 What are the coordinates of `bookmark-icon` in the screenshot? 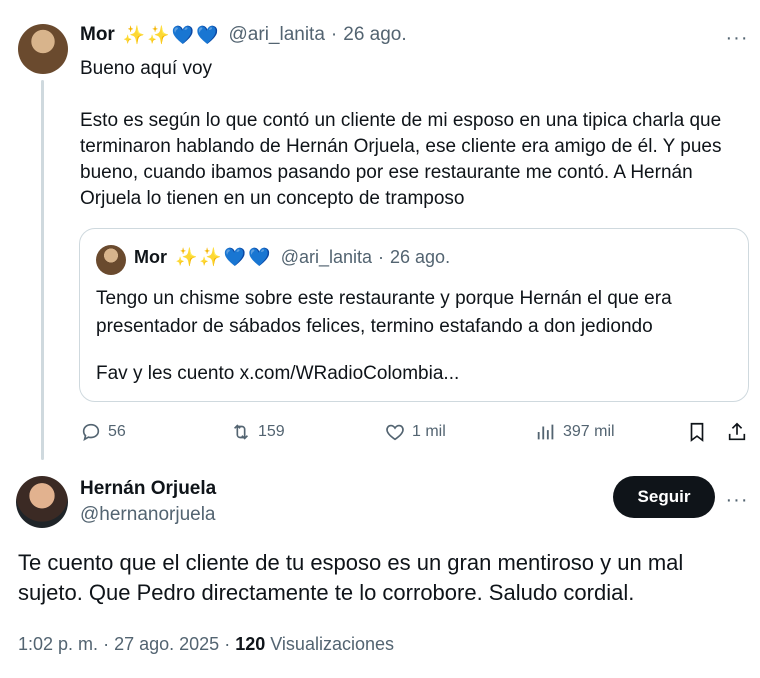 It's located at (697, 432).